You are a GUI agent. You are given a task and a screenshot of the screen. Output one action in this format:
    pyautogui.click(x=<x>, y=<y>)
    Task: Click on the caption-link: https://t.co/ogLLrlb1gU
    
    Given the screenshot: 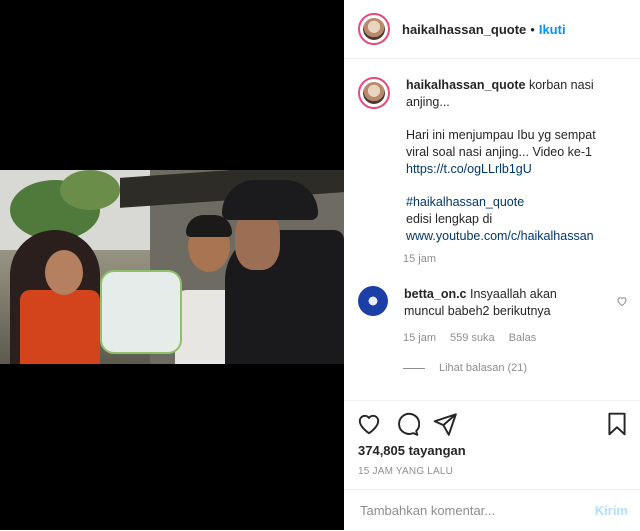 What is the action you would take?
    pyautogui.click(x=469, y=169)
    